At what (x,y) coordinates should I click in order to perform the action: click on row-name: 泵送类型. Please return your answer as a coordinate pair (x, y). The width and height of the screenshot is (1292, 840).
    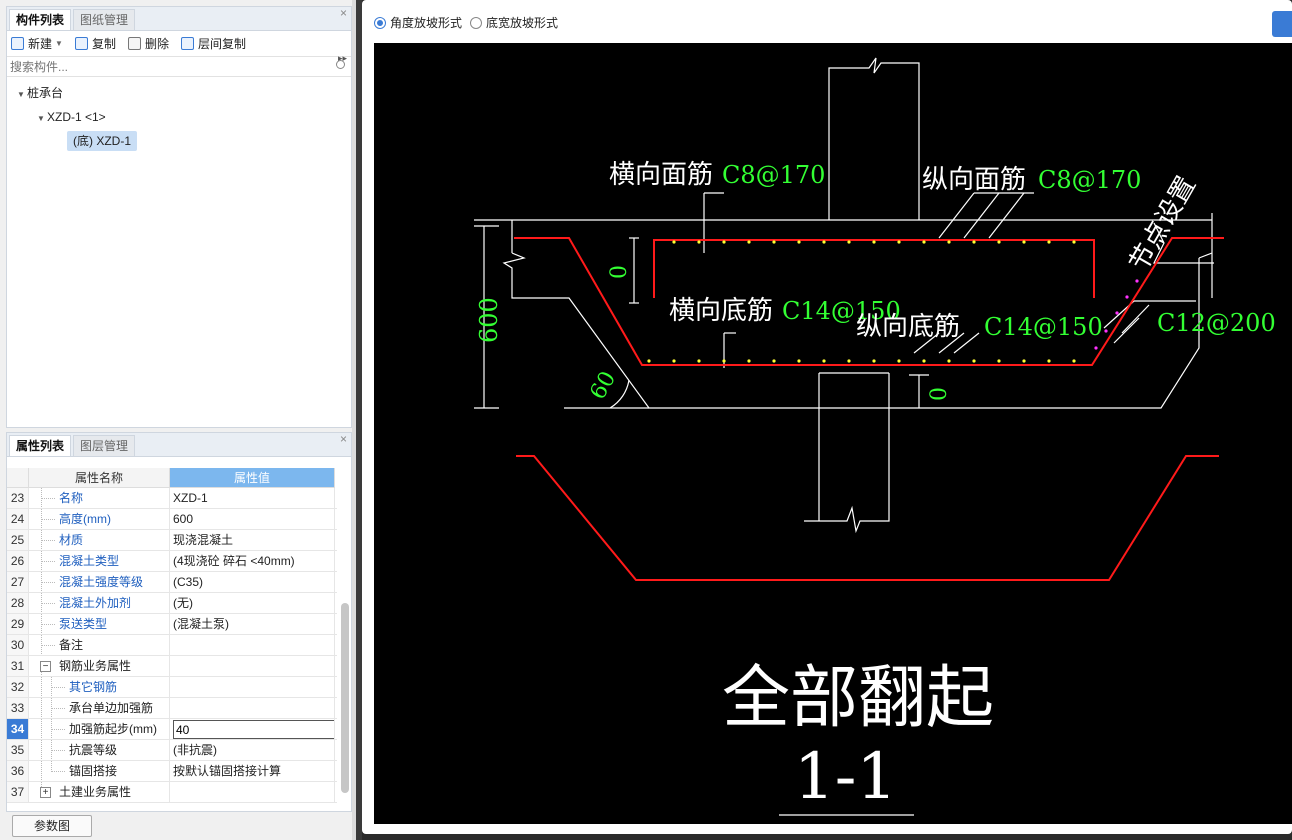
    Looking at the image, I should click on (99, 624).